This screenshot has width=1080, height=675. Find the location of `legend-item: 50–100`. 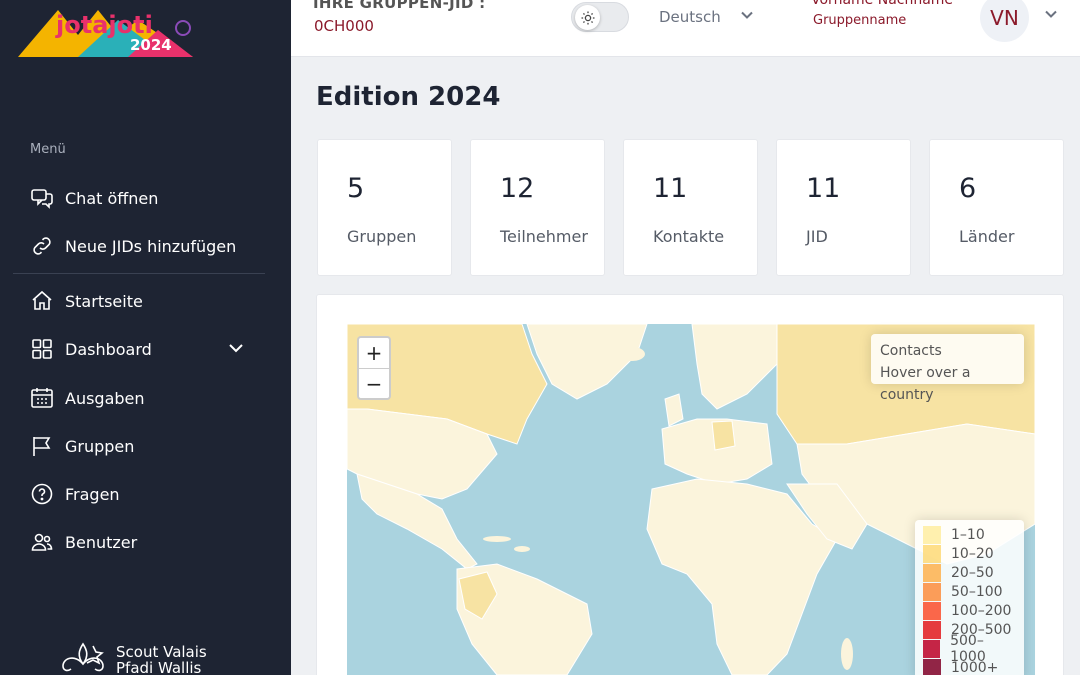

legend-item: 50–100 is located at coordinates (969, 592).